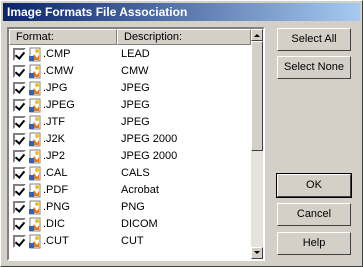  I want to click on scroll-down-arrow-icon, so click(257, 252).